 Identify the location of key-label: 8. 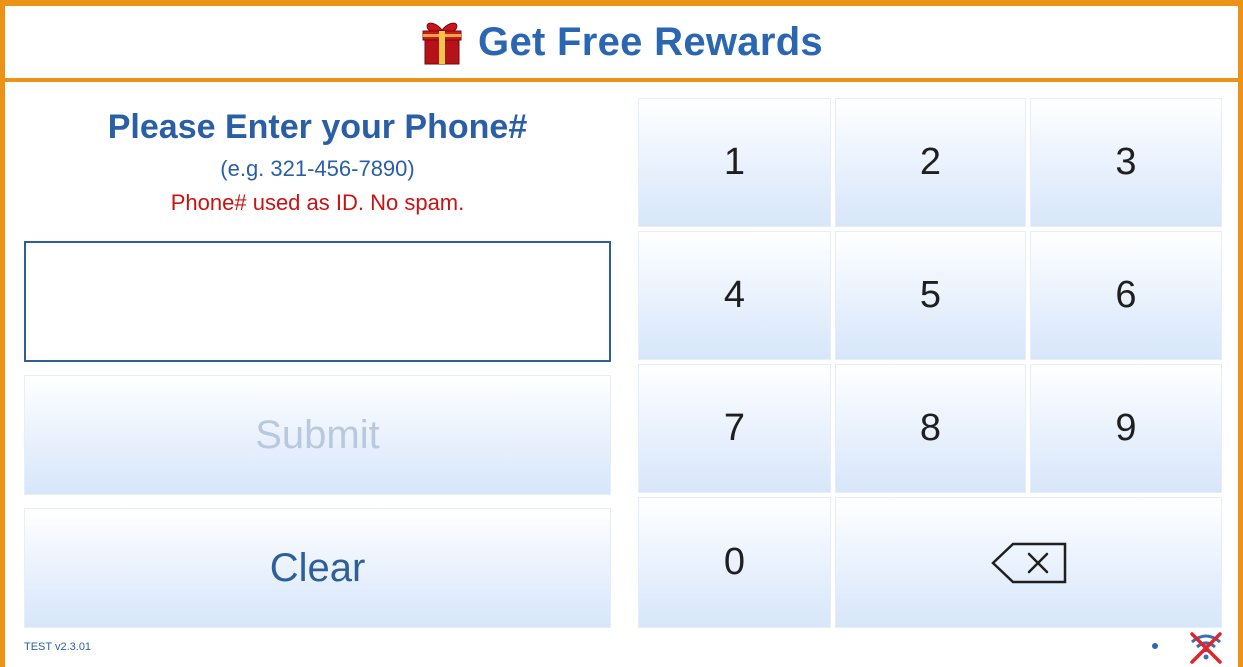
(930, 428).